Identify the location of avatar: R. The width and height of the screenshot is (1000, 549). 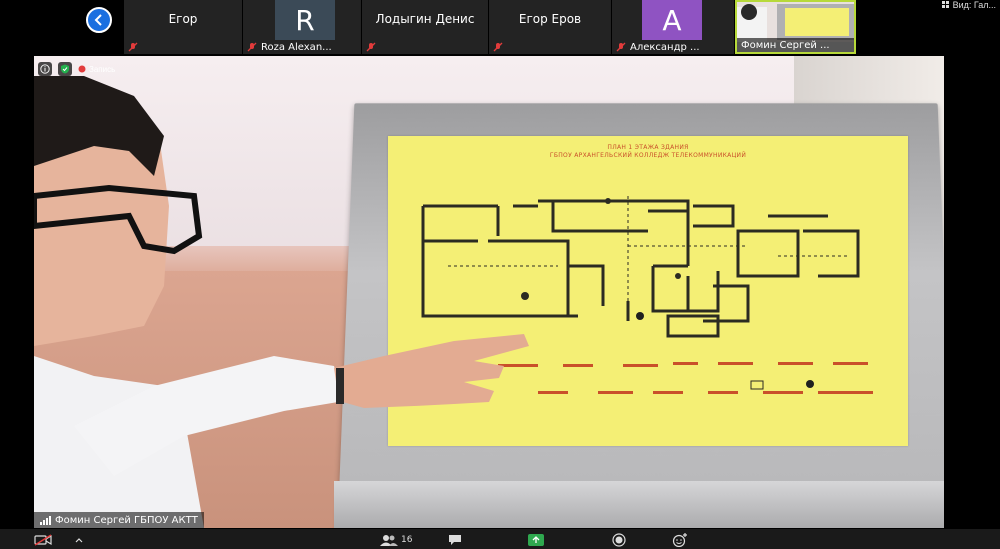
(305, 20).